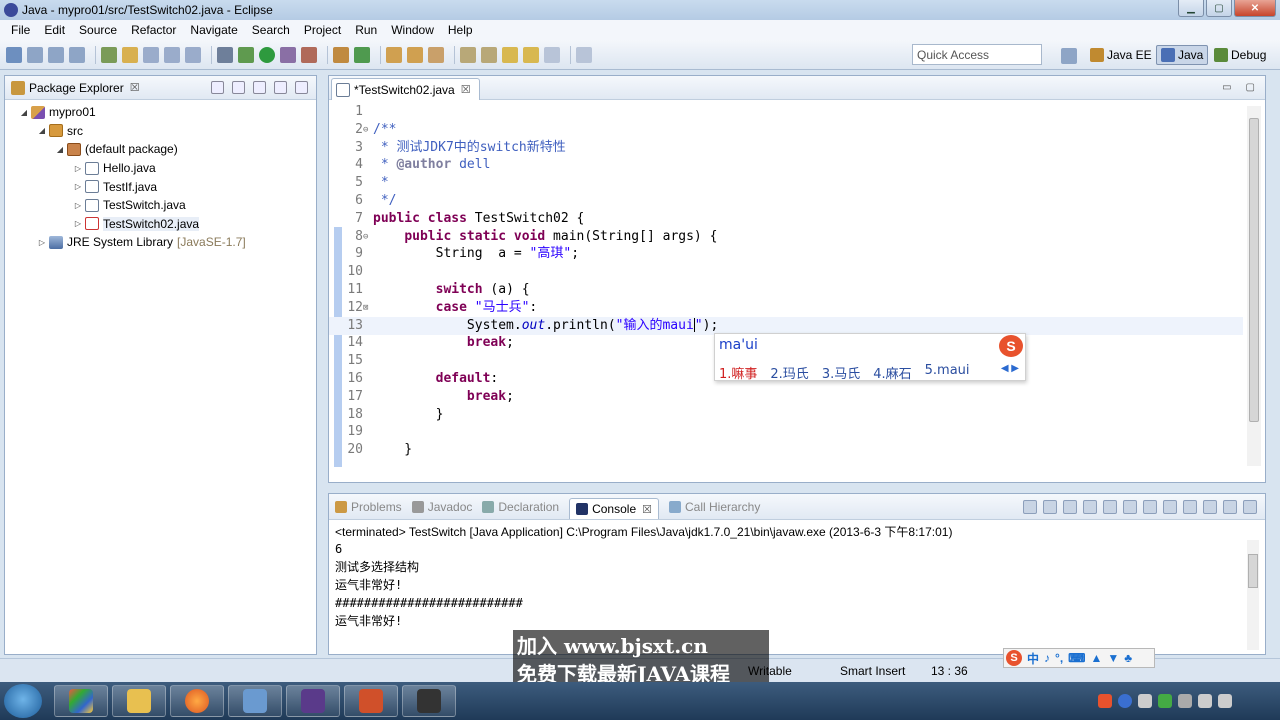 The width and height of the screenshot is (1280, 720). Describe the element at coordinates (1205, 701) in the screenshot. I see `network-tray-icon` at that location.